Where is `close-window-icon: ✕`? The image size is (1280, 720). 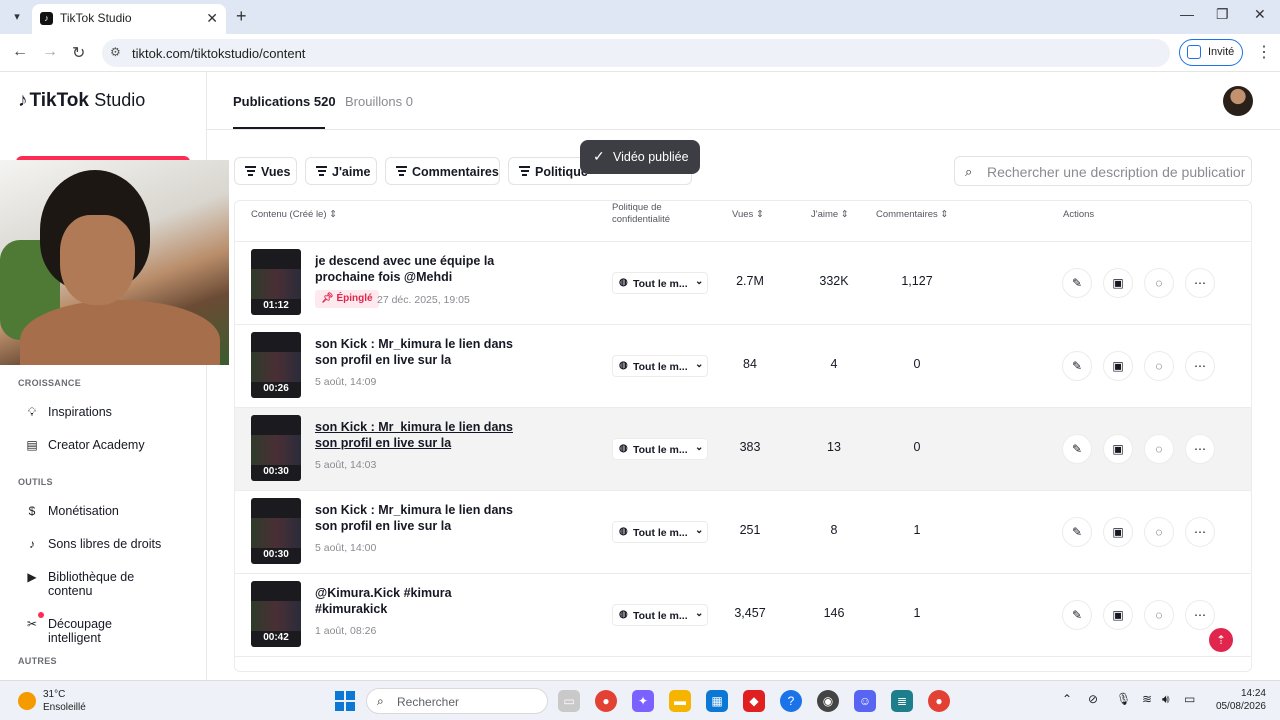 close-window-icon: ✕ is located at coordinates (1260, 14).